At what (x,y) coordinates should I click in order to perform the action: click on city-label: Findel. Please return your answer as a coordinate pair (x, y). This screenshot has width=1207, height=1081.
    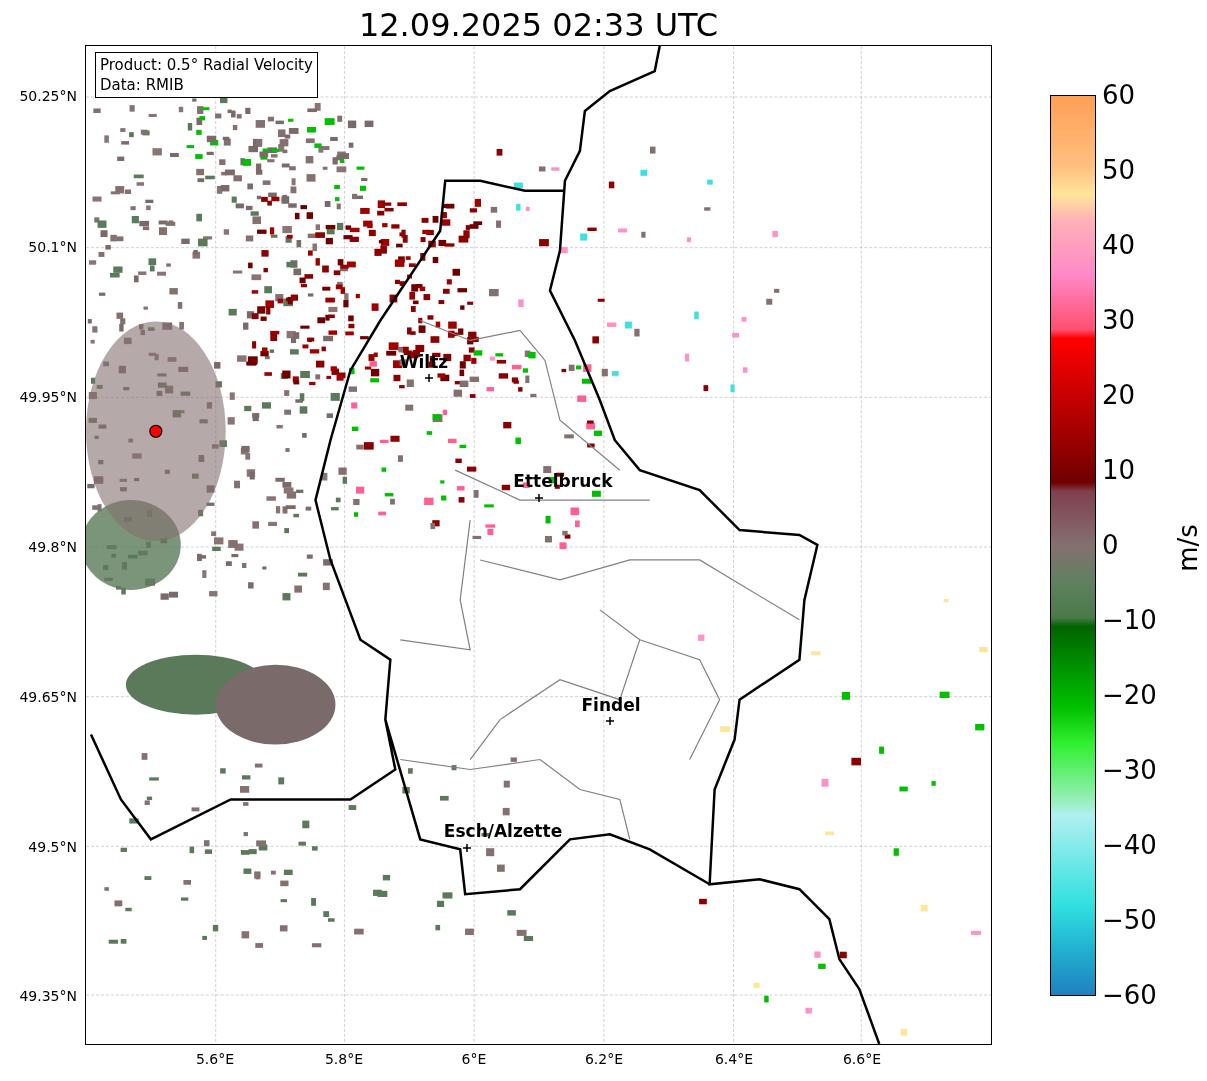
    Looking at the image, I should click on (611, 705).